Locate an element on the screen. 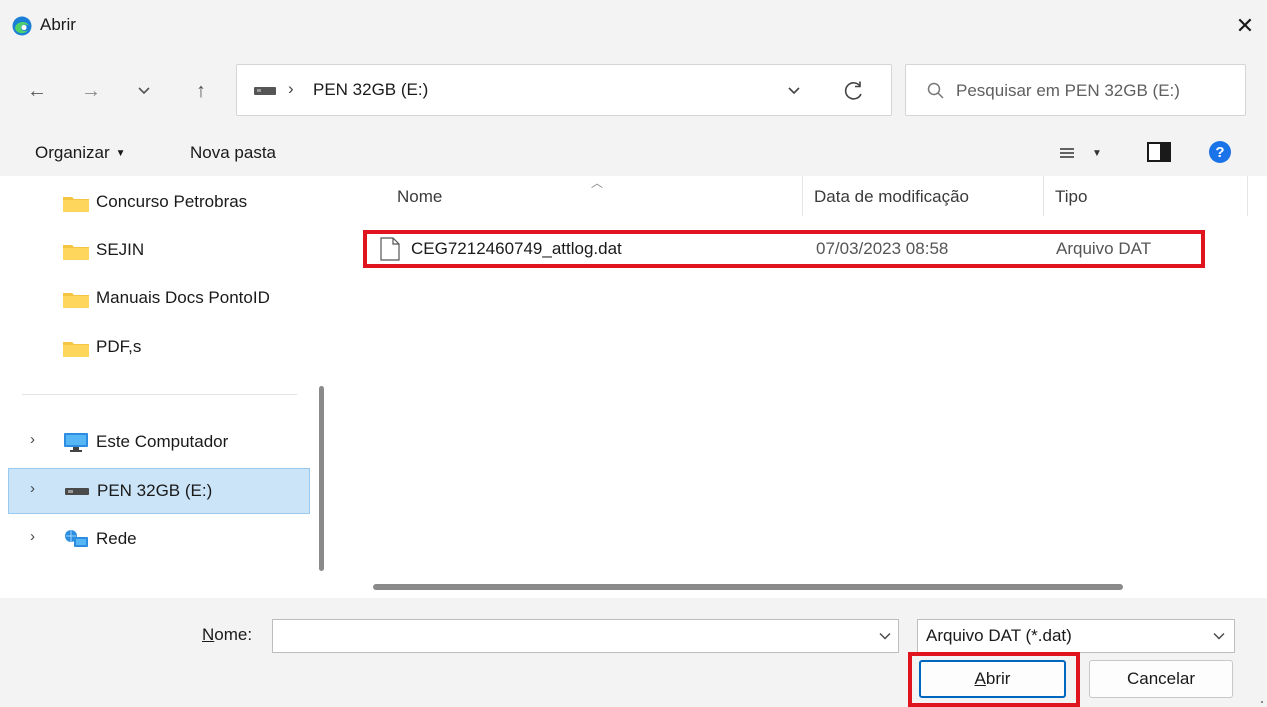 This screenshot has height=707, width=1267. open-button: Abrir is located at coordinates (992, 679).